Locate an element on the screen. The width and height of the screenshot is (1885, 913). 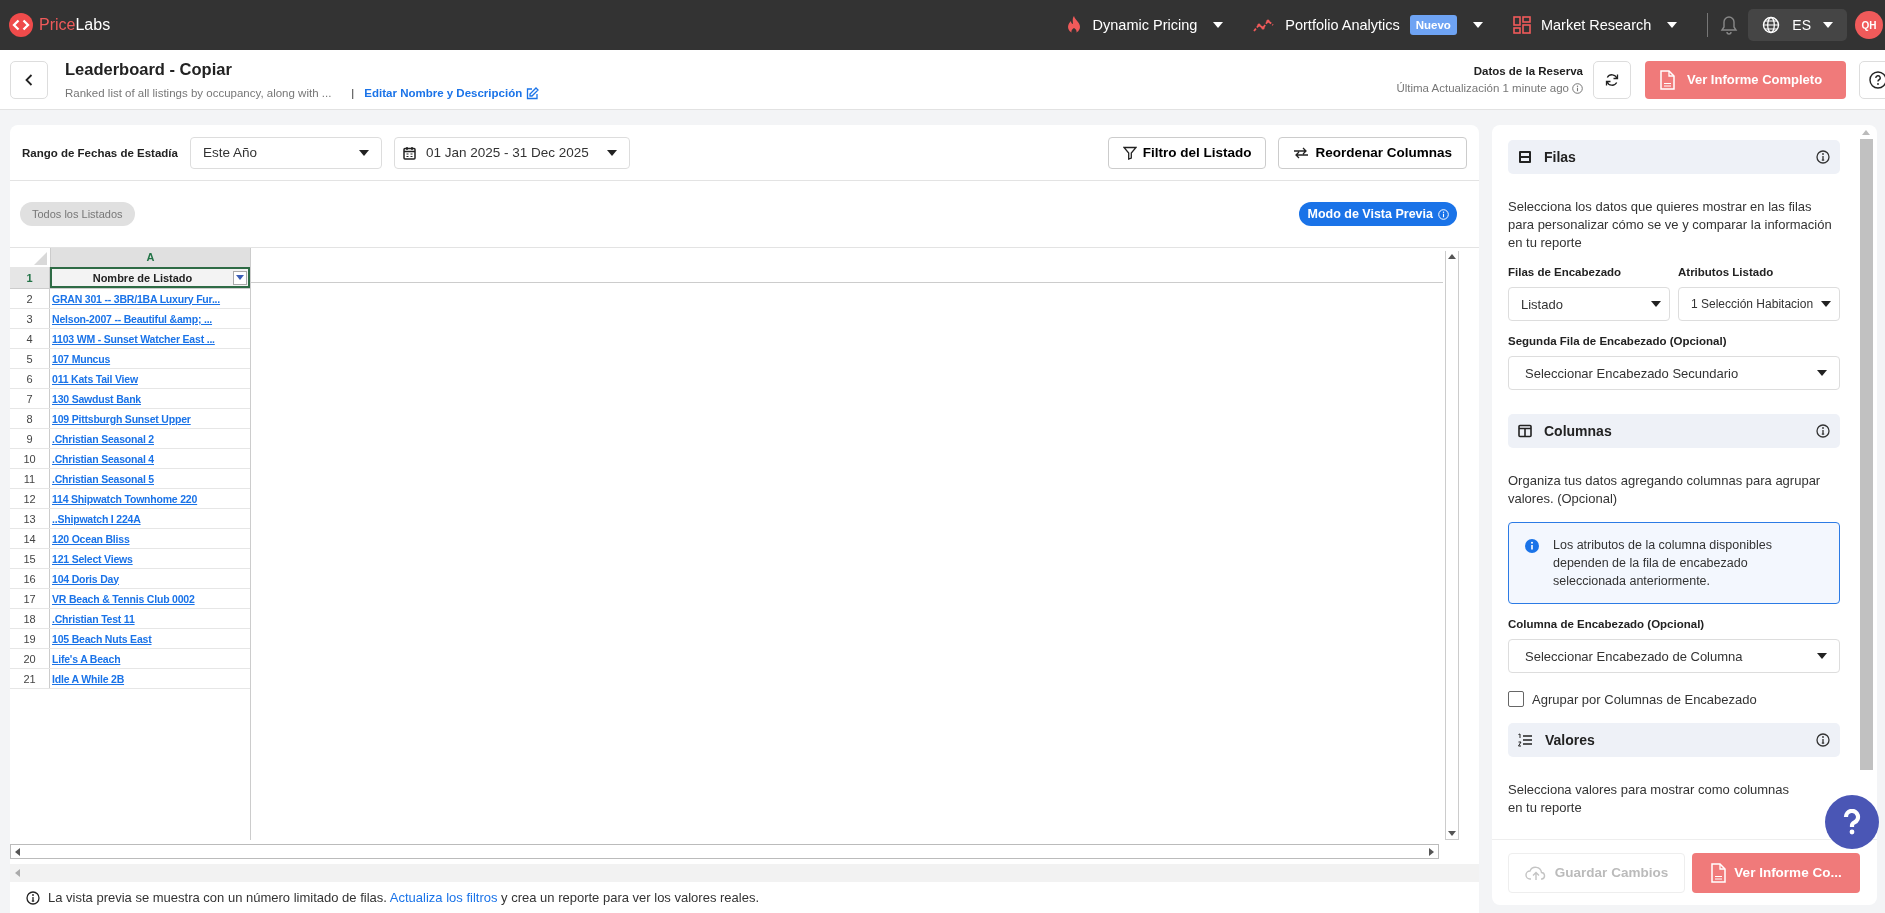
file-xls-icon is located at coordinates (1718, 872).